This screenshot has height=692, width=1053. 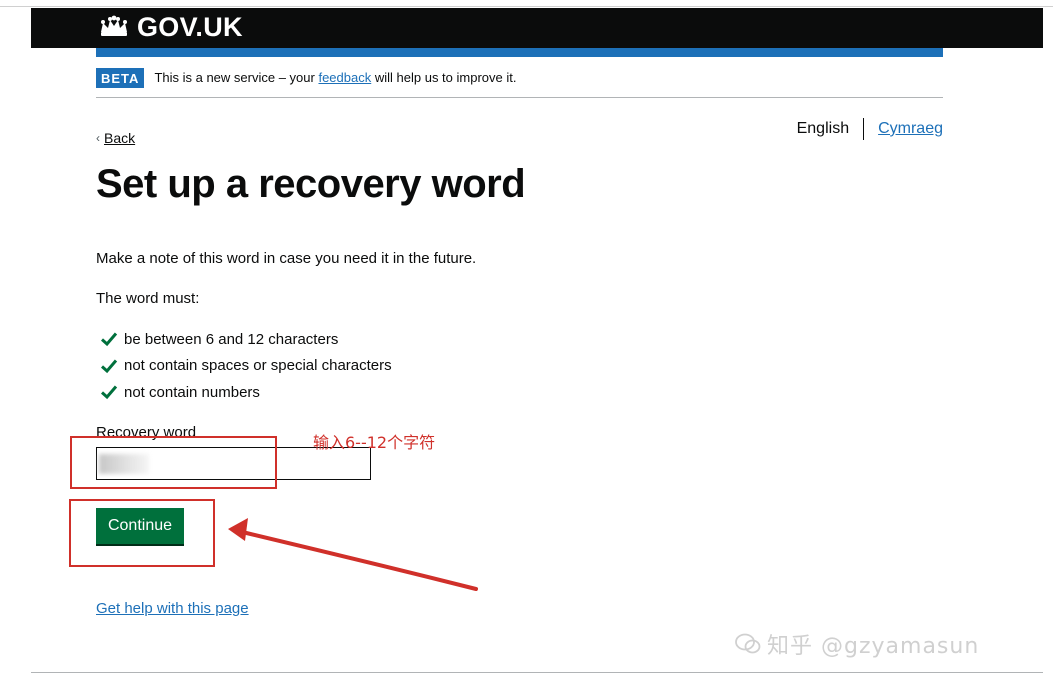 I want to click on crown-icon, so click(x=114, y=25).